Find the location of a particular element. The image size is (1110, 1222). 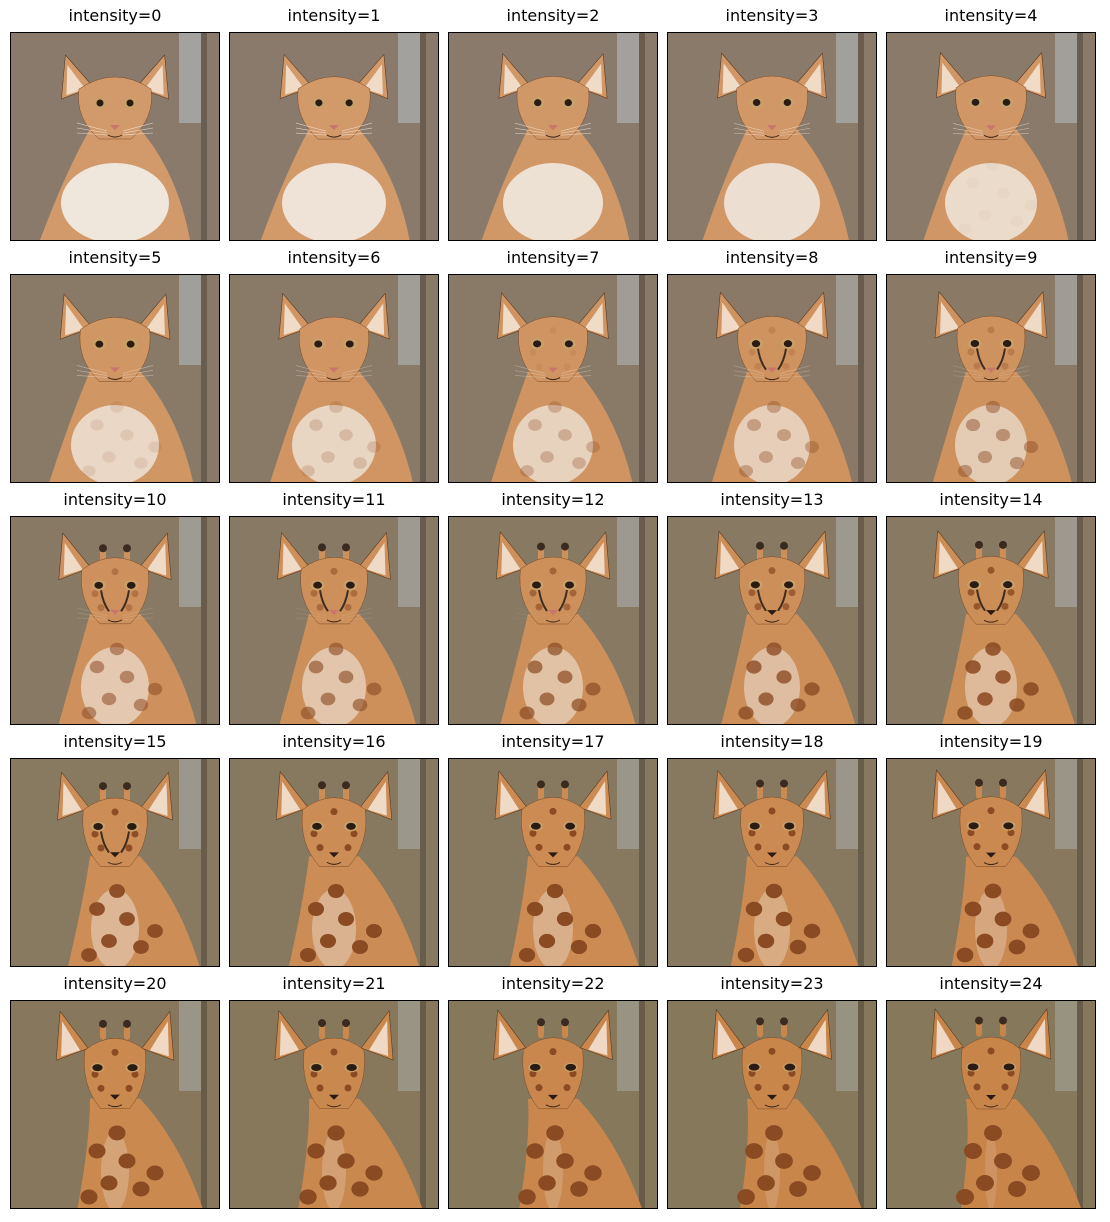

panel-title: intensity=12 is located at coordinates (553, 499).